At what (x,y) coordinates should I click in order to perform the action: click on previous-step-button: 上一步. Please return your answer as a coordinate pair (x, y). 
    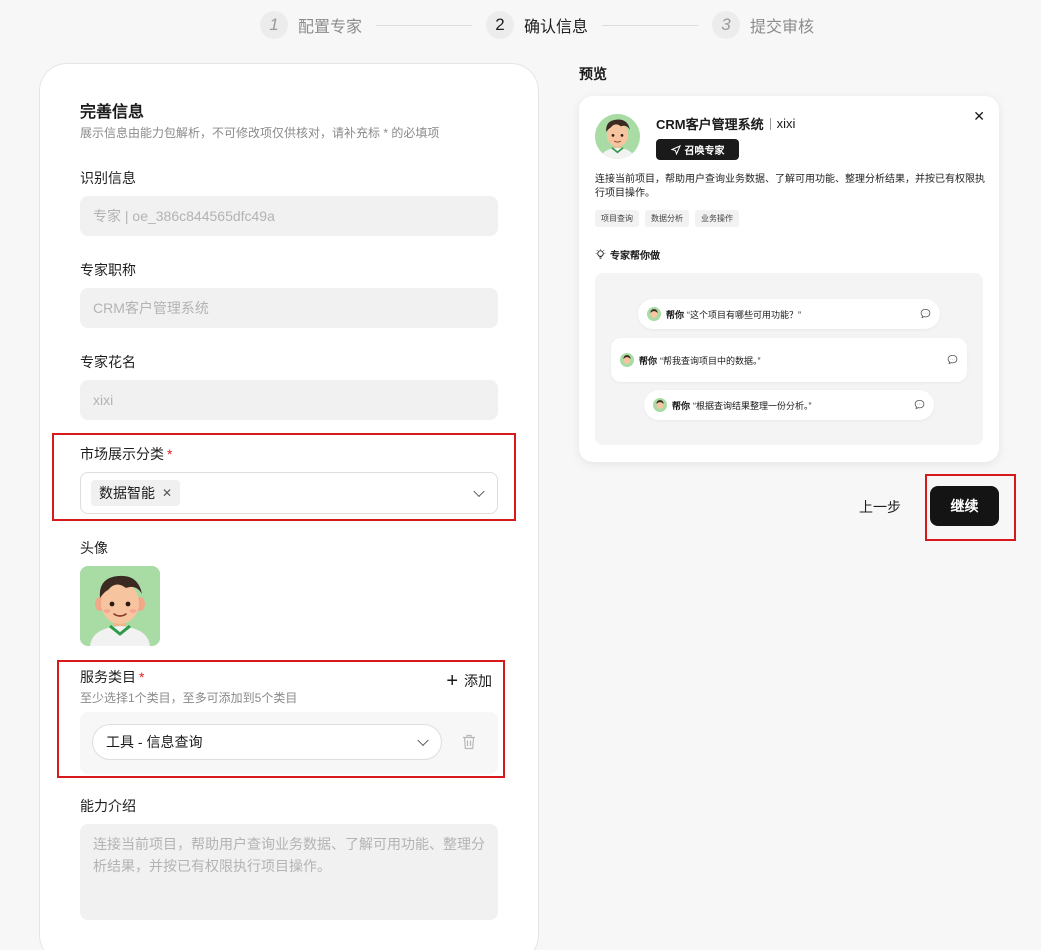
    Looking at the image, I should click on (880, 507).